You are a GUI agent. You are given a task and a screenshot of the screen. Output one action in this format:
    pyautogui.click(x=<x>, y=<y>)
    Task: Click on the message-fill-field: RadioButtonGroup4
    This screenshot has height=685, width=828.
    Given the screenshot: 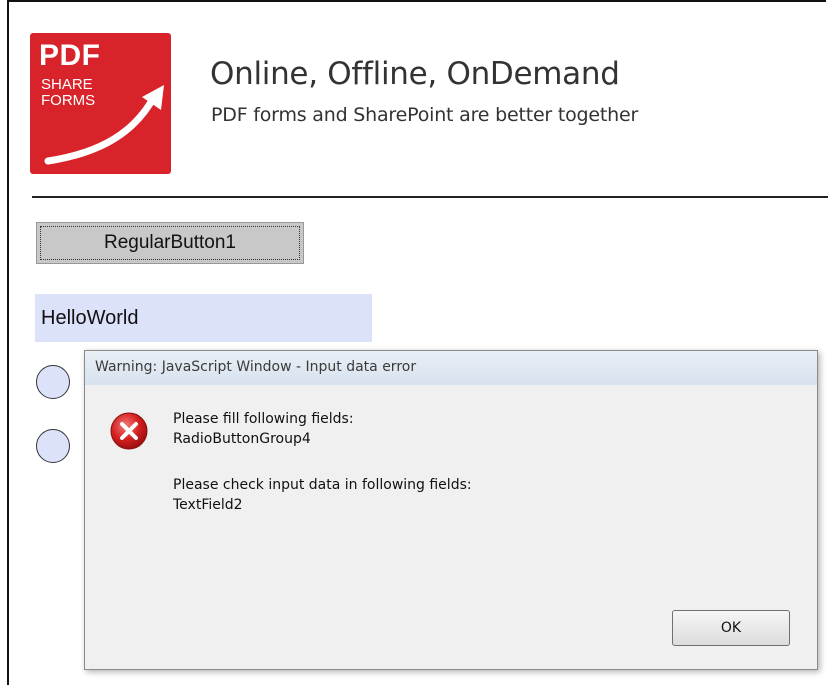 What is the action you would take?
    pyautogui.click(x=242, y=439)
    